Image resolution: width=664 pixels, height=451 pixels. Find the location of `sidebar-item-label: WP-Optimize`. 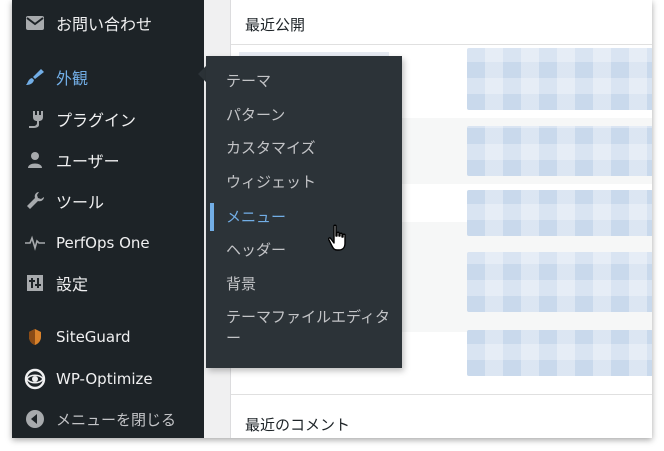

sidebar-item-label: WP-Optimize is located at coordinates (104, 379).